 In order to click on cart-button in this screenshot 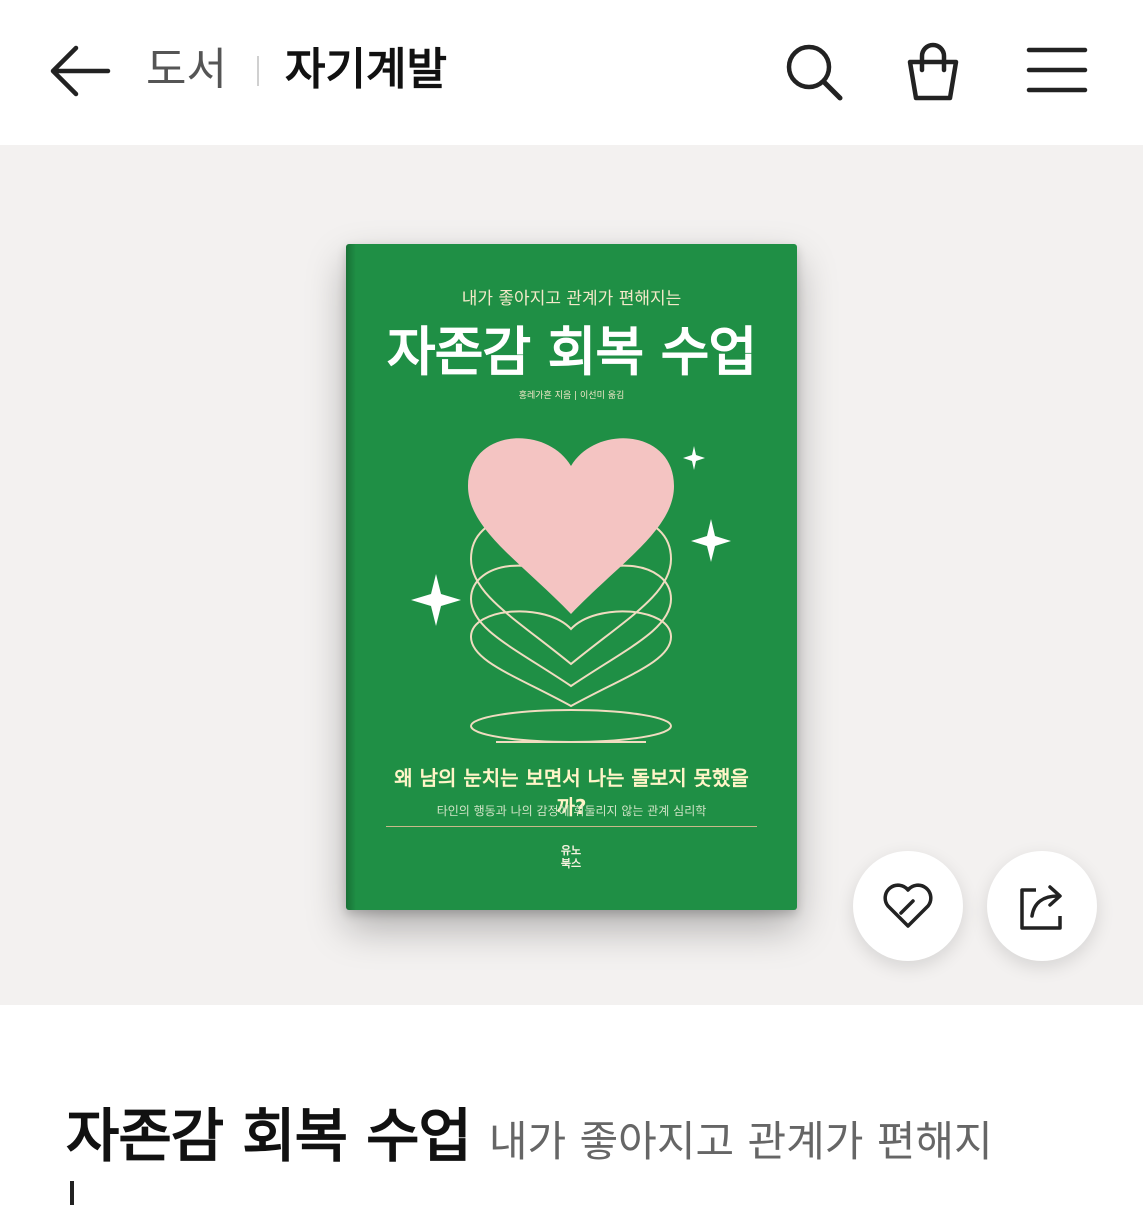, I will do `click(933, 71)`.